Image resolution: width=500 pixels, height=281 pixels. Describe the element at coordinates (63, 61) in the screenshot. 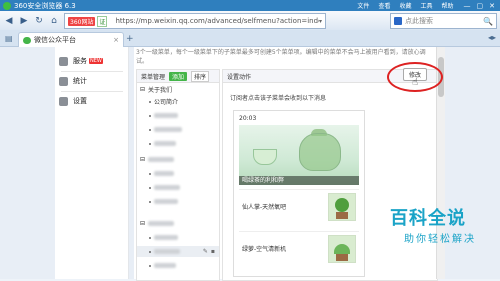

I see `service-icon` at that location.